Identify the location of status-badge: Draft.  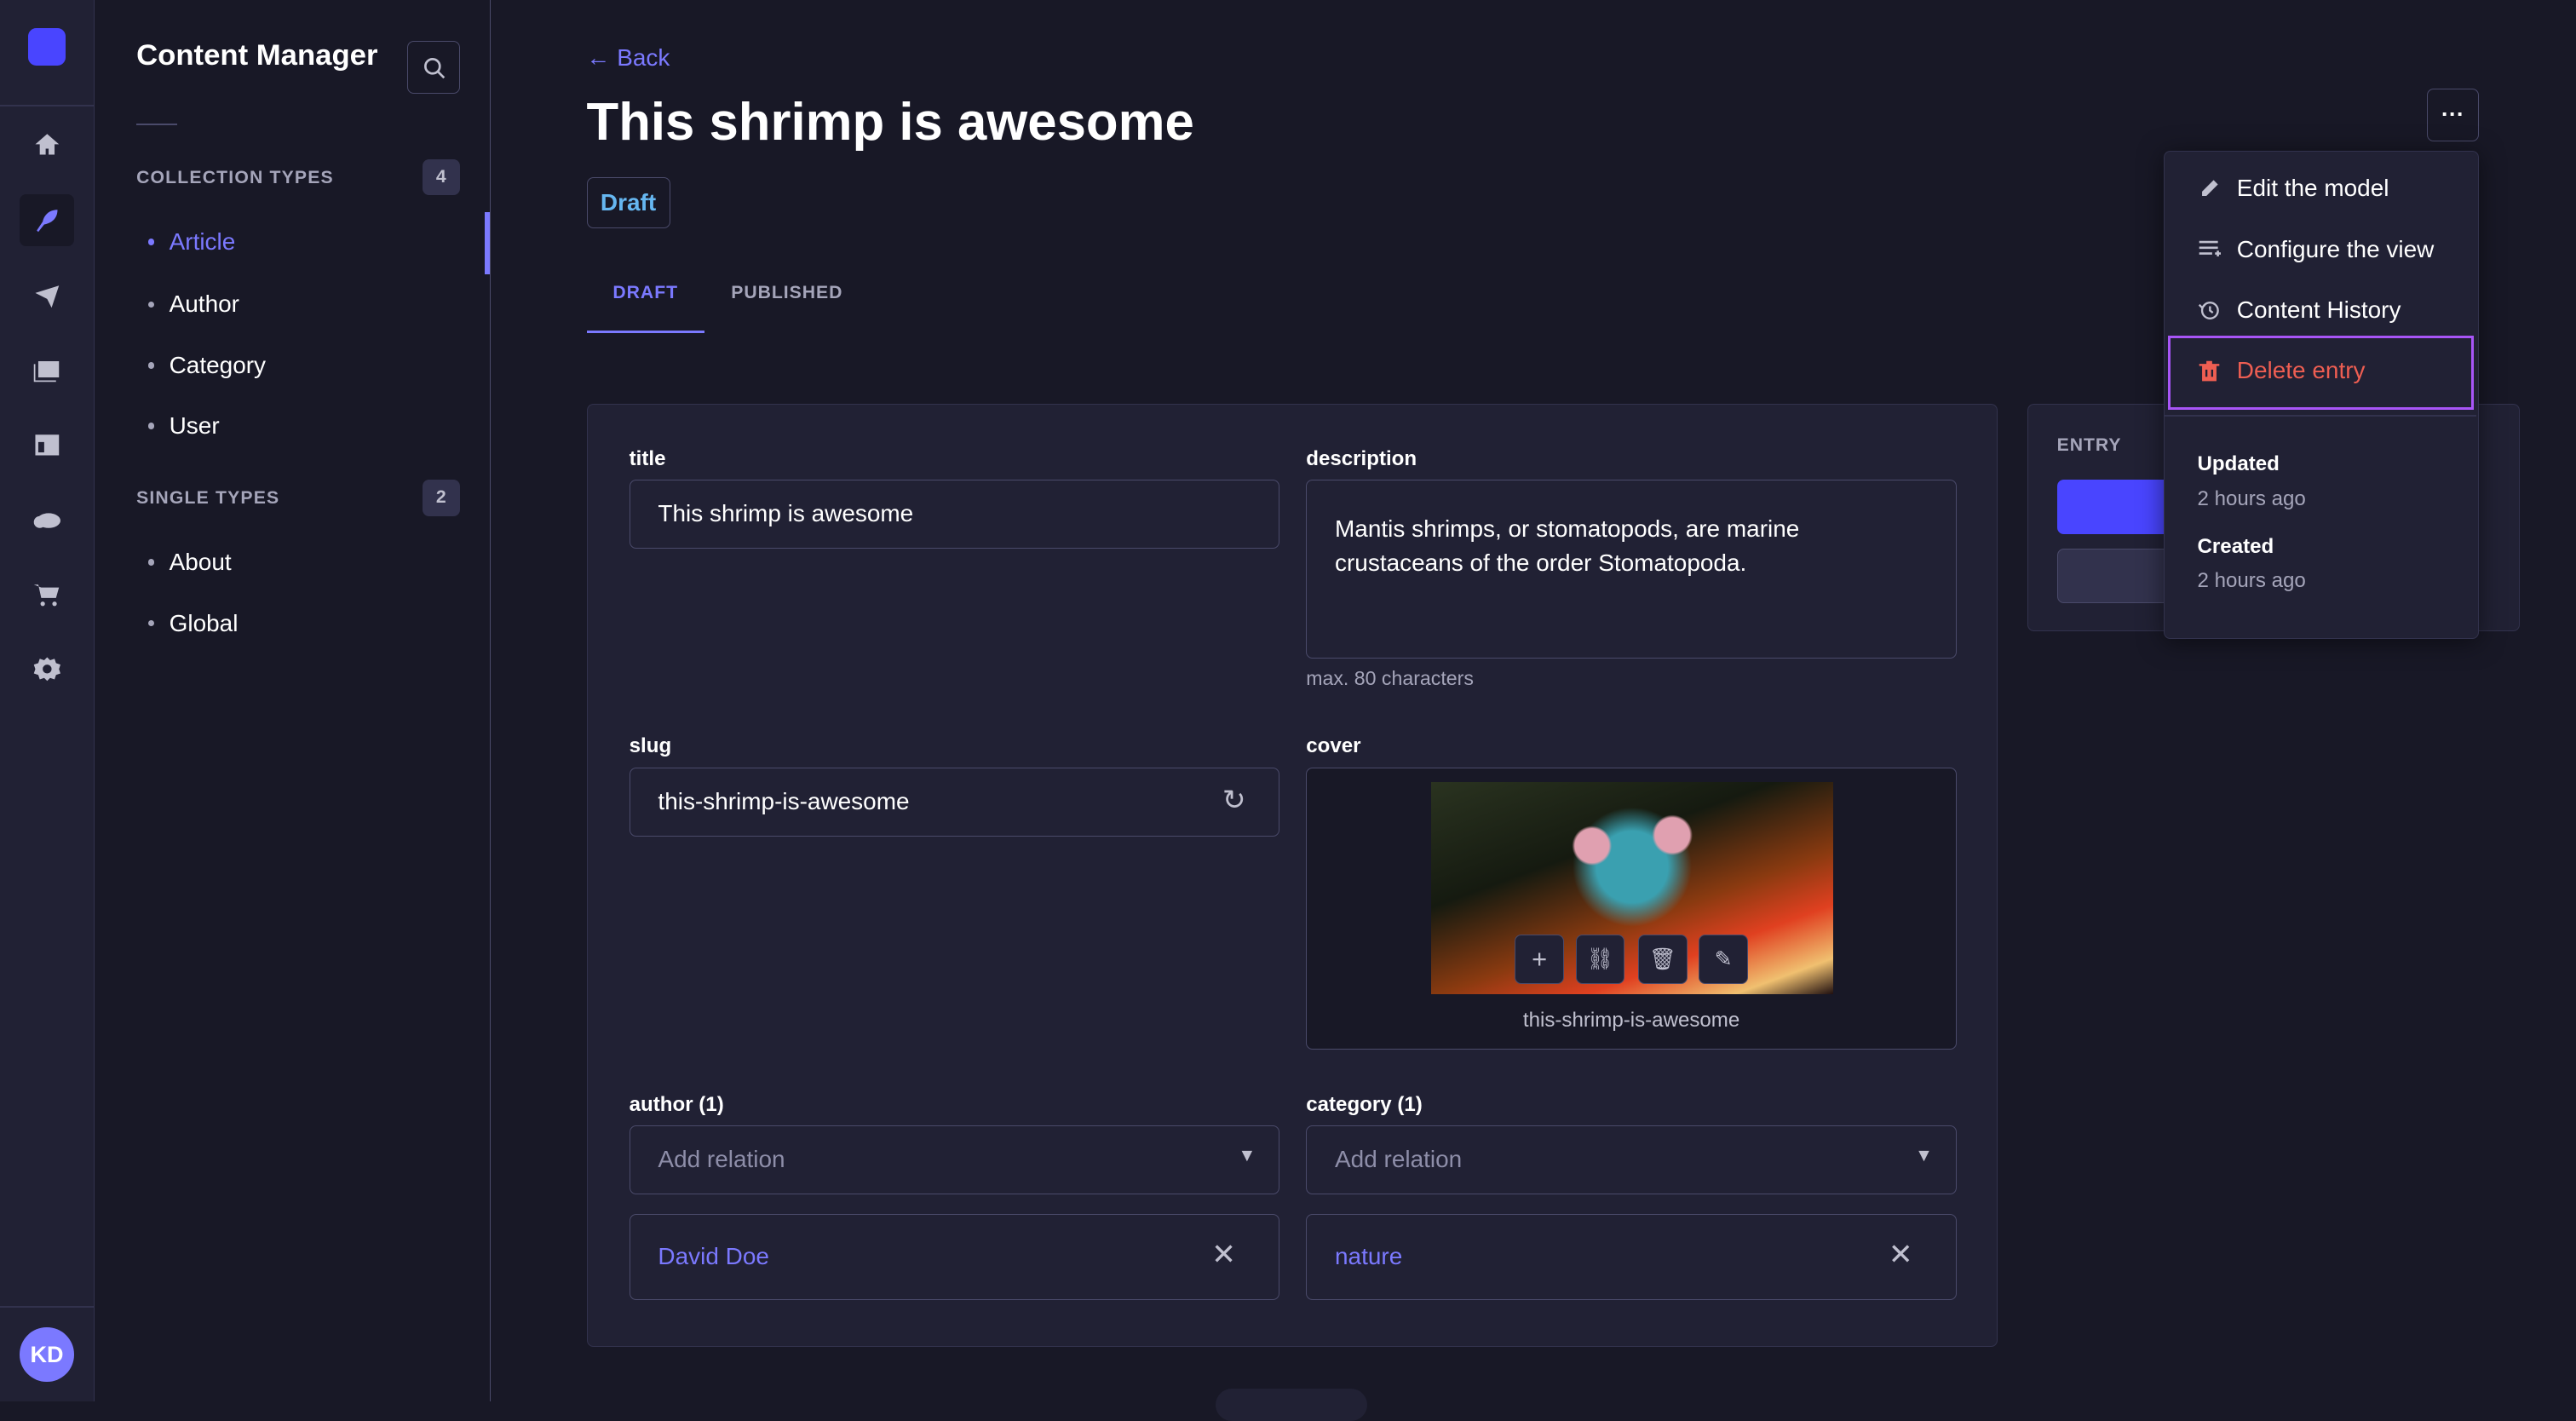
(628, 203).